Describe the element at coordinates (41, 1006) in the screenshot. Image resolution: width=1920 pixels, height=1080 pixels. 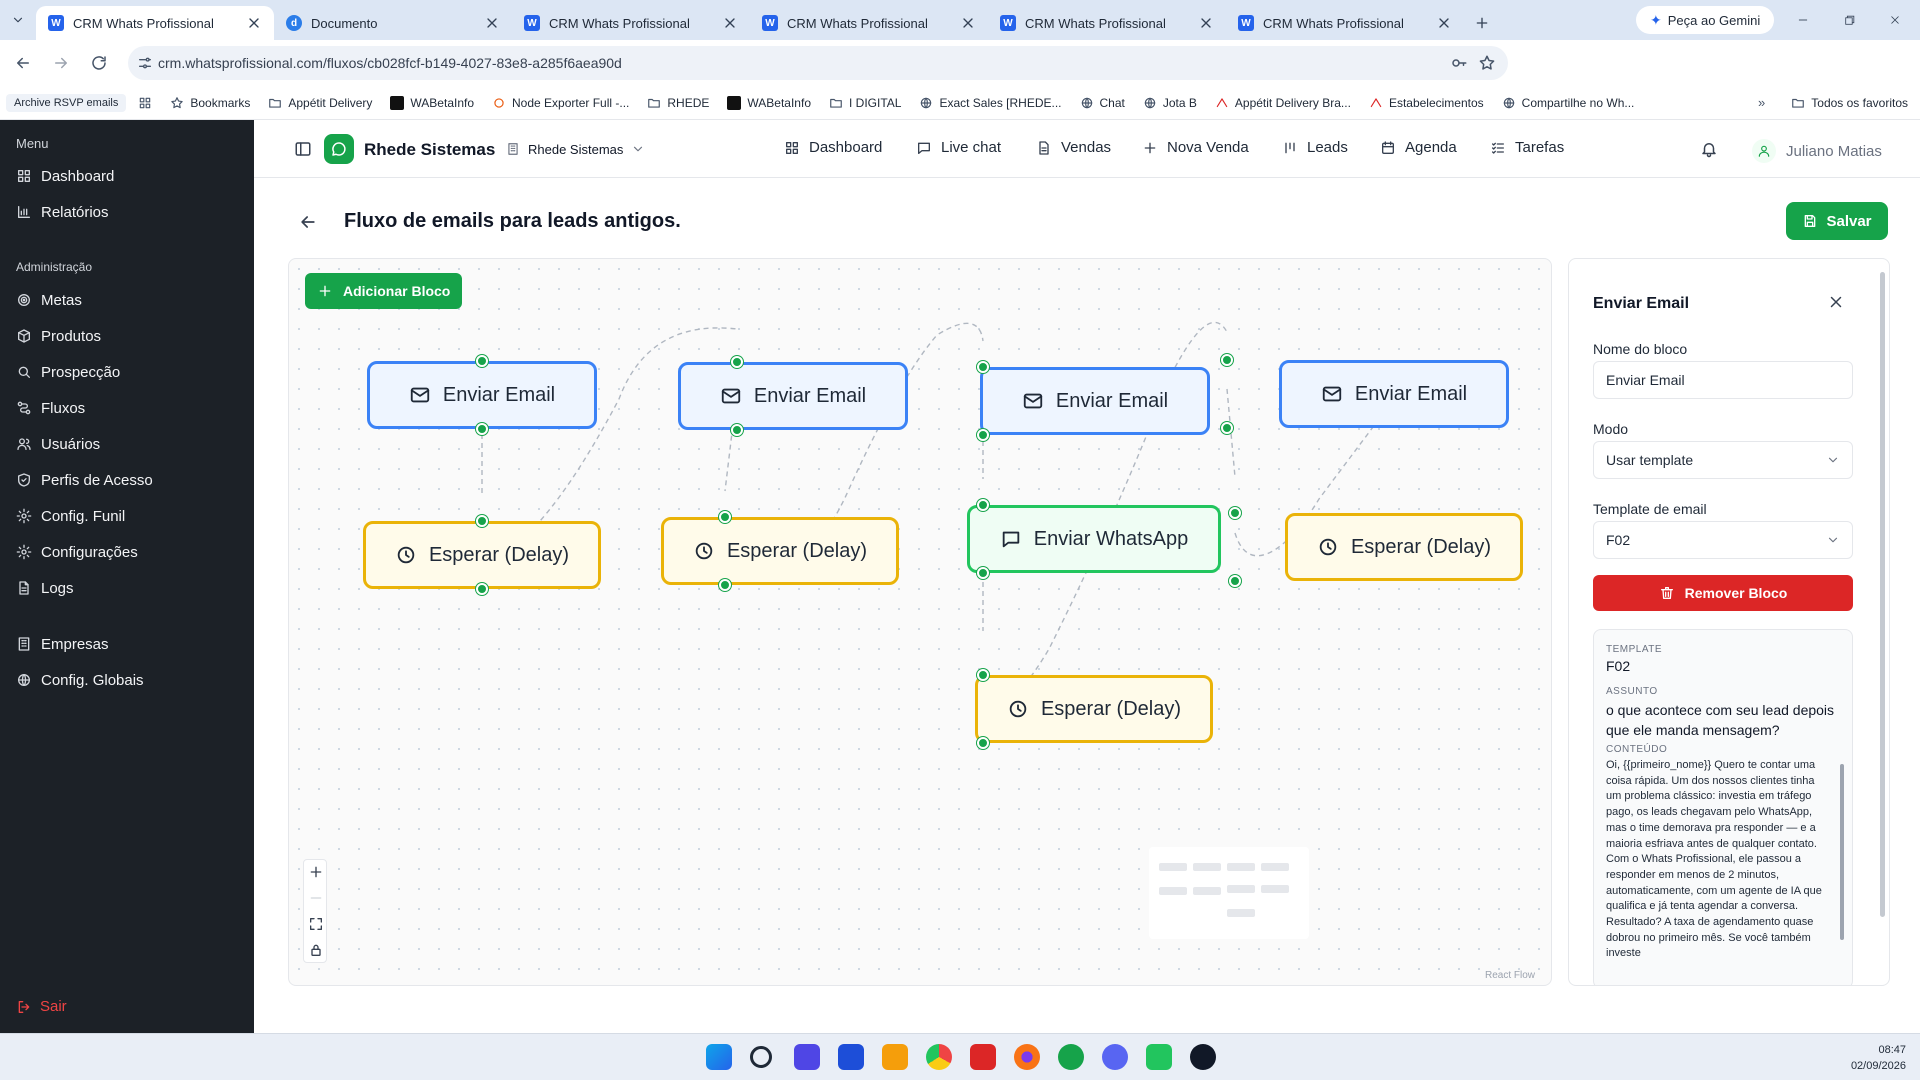
I see `logout-button: Sair` at that location.